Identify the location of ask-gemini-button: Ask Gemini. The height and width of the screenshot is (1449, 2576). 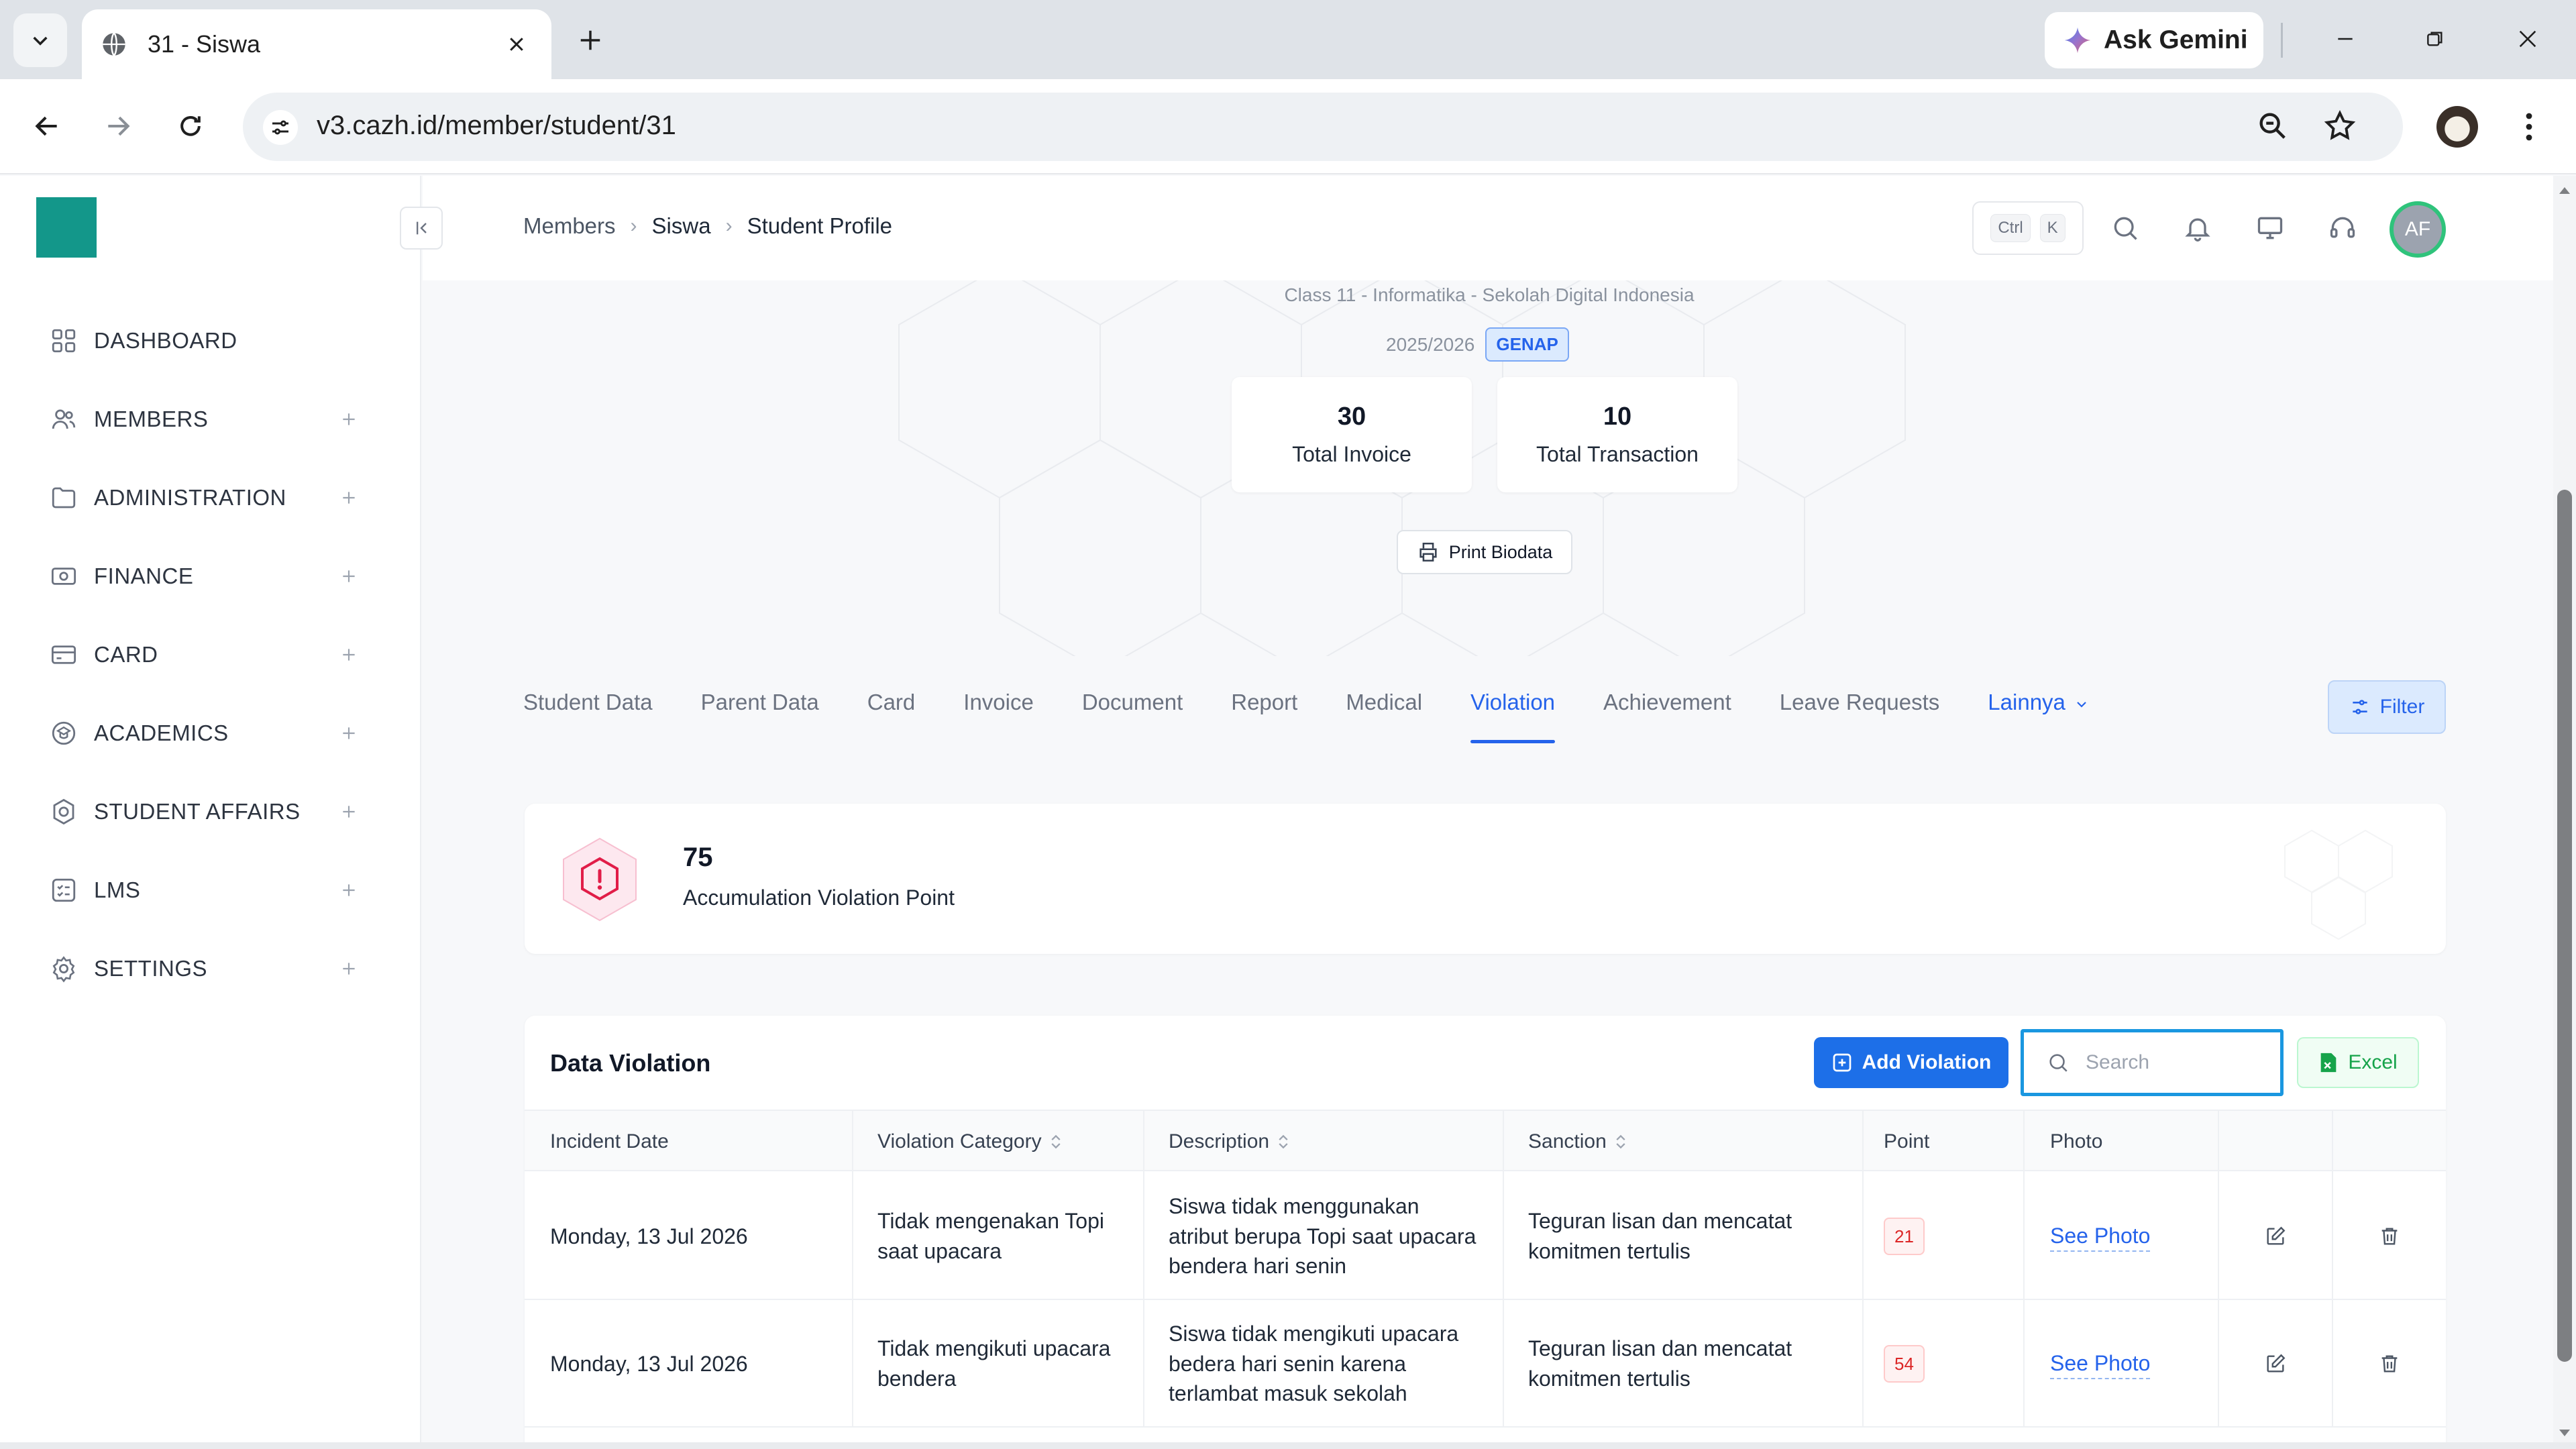
(2154, 40).